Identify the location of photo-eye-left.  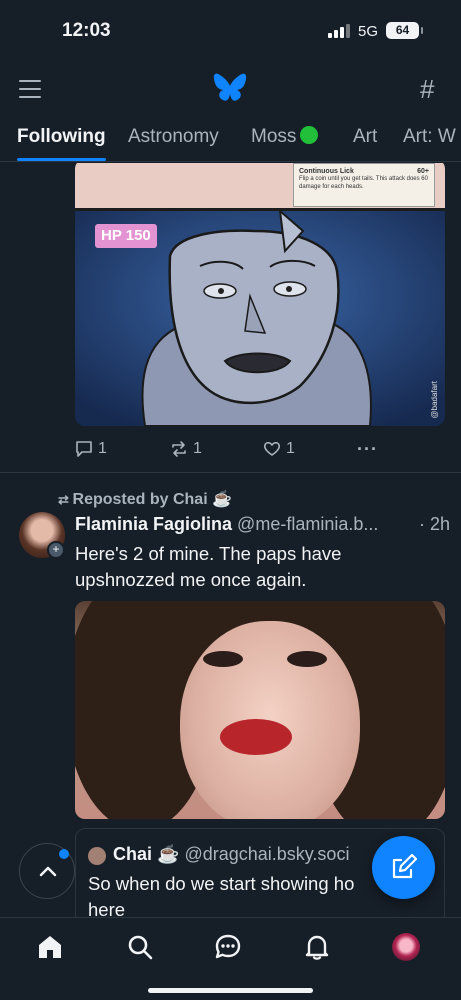
(223, 659).